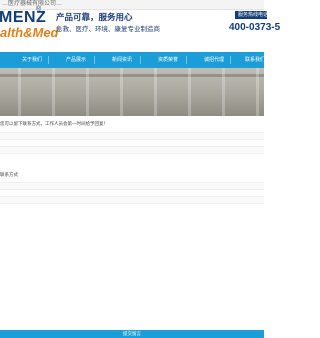  I want to click on nav-item-contact: 联系我们, so click(255, 60).